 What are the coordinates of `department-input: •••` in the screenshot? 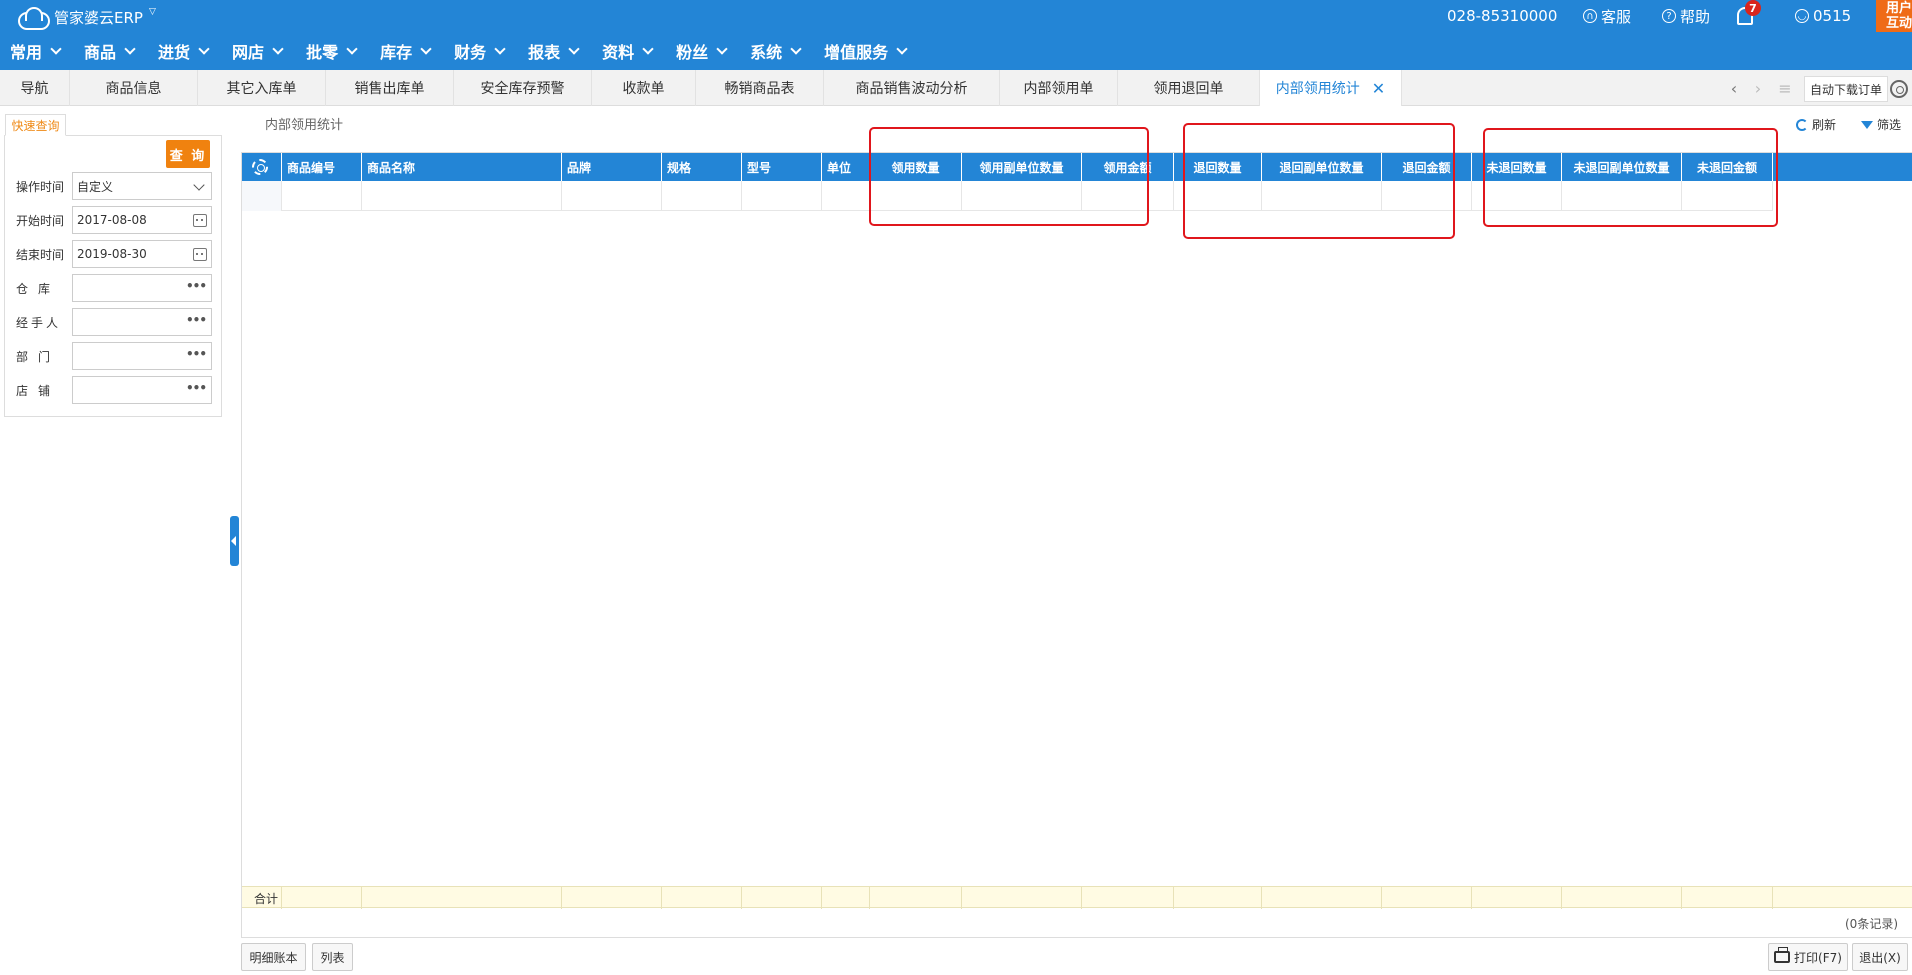 It's located at (142, 356).